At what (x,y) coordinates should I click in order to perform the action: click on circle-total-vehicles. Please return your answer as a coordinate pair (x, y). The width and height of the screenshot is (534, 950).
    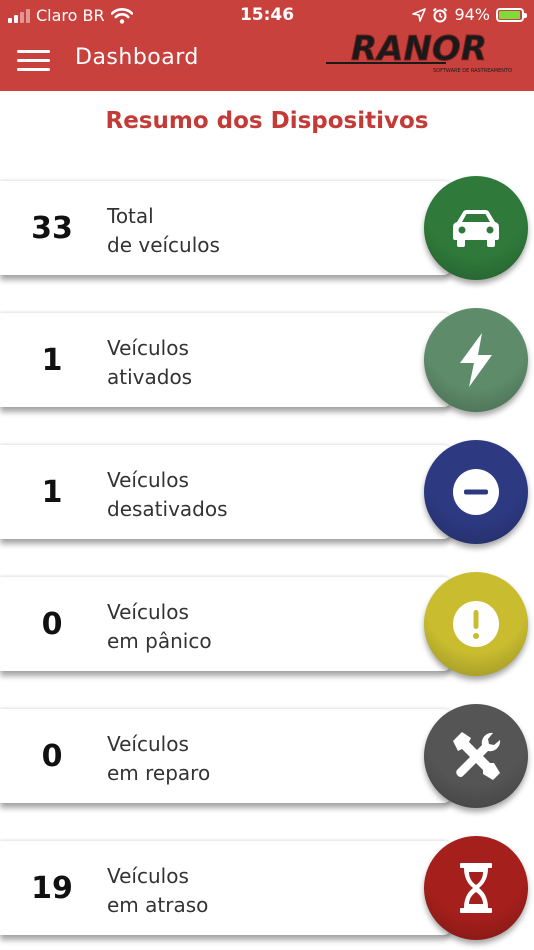
    Looking at the image, I should click on (476, 228).